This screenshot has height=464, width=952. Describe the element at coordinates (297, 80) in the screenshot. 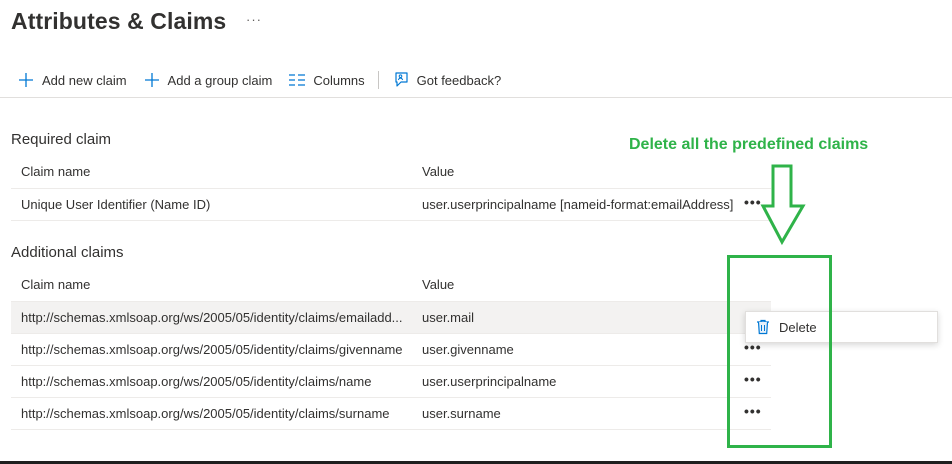

I see `columns-icon` at that location.